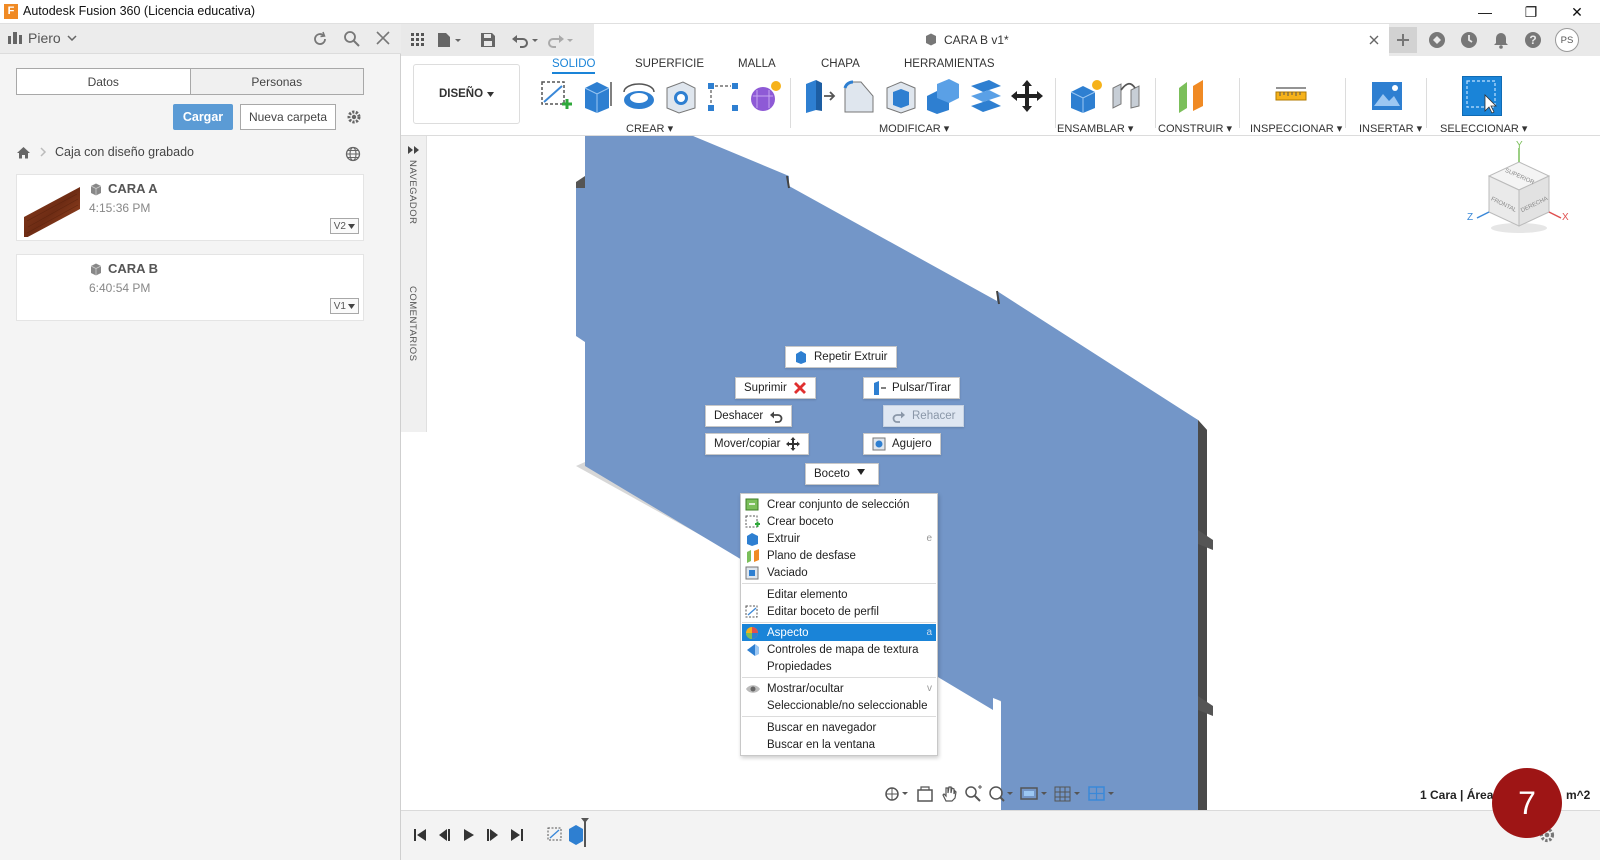 Image resolution: width=1600 pixels, height=860 pixels. Describe the element at coordinates (103, 81) in the screenshot. I see `tab-datos: Datos` at that location.